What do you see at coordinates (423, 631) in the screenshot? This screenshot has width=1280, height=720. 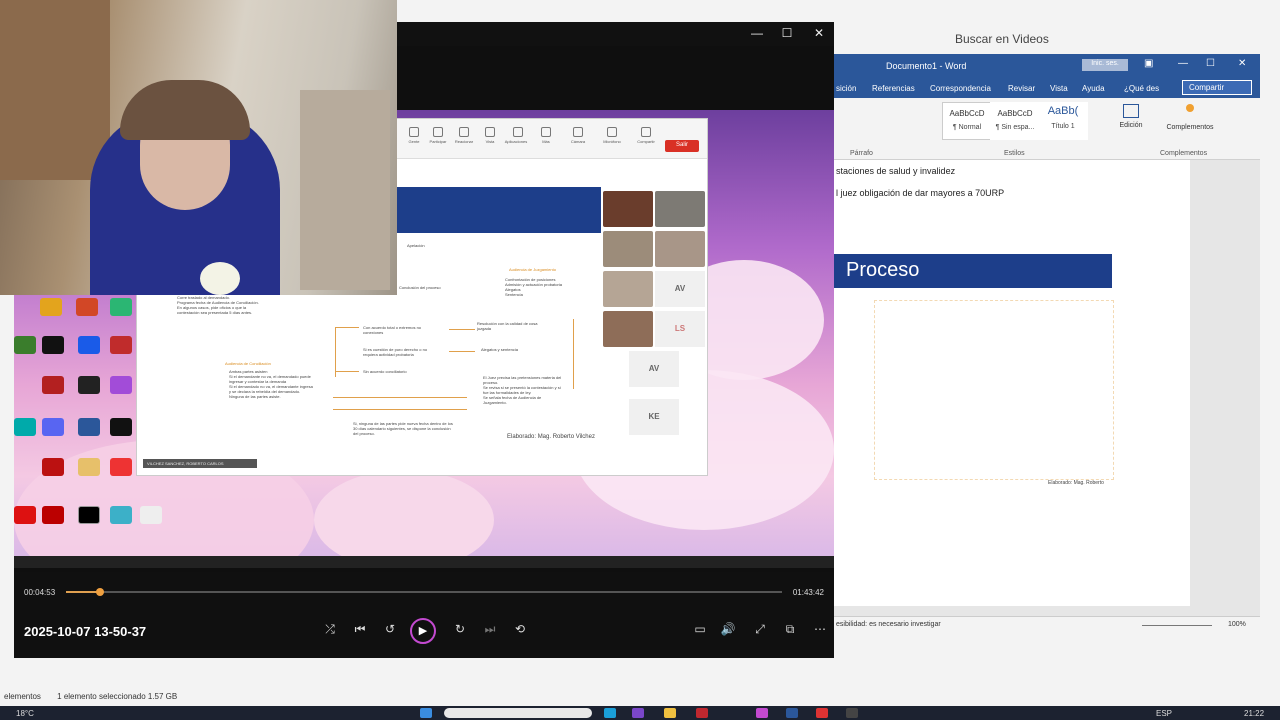 I see `play-button: ▶` at bounding box center [423, 631].